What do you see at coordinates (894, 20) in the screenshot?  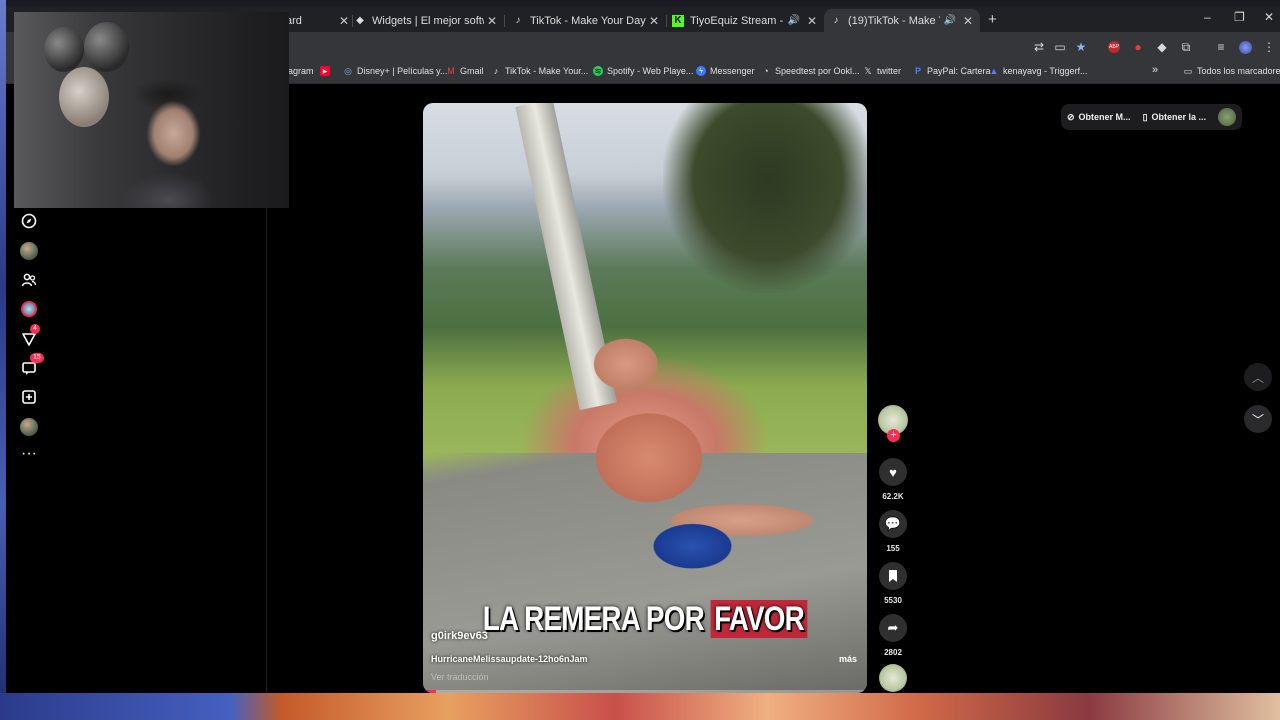 I see `tab-title: (19)TikTok - Make Your Day` at bounding box center [894, 20].